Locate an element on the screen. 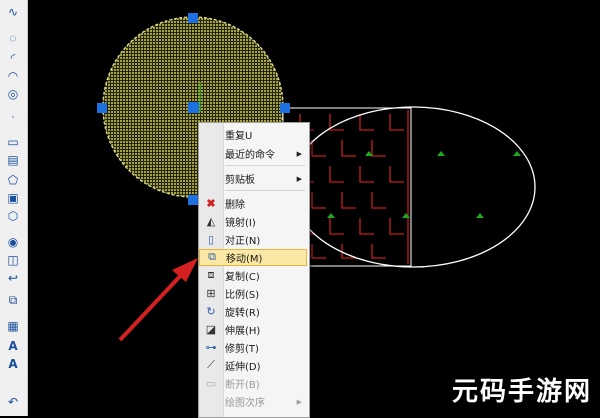 This screenshot has height=418, width=600. menu-item-trim: ⊶ 修剪(T) is located at coordinates (253, 347).